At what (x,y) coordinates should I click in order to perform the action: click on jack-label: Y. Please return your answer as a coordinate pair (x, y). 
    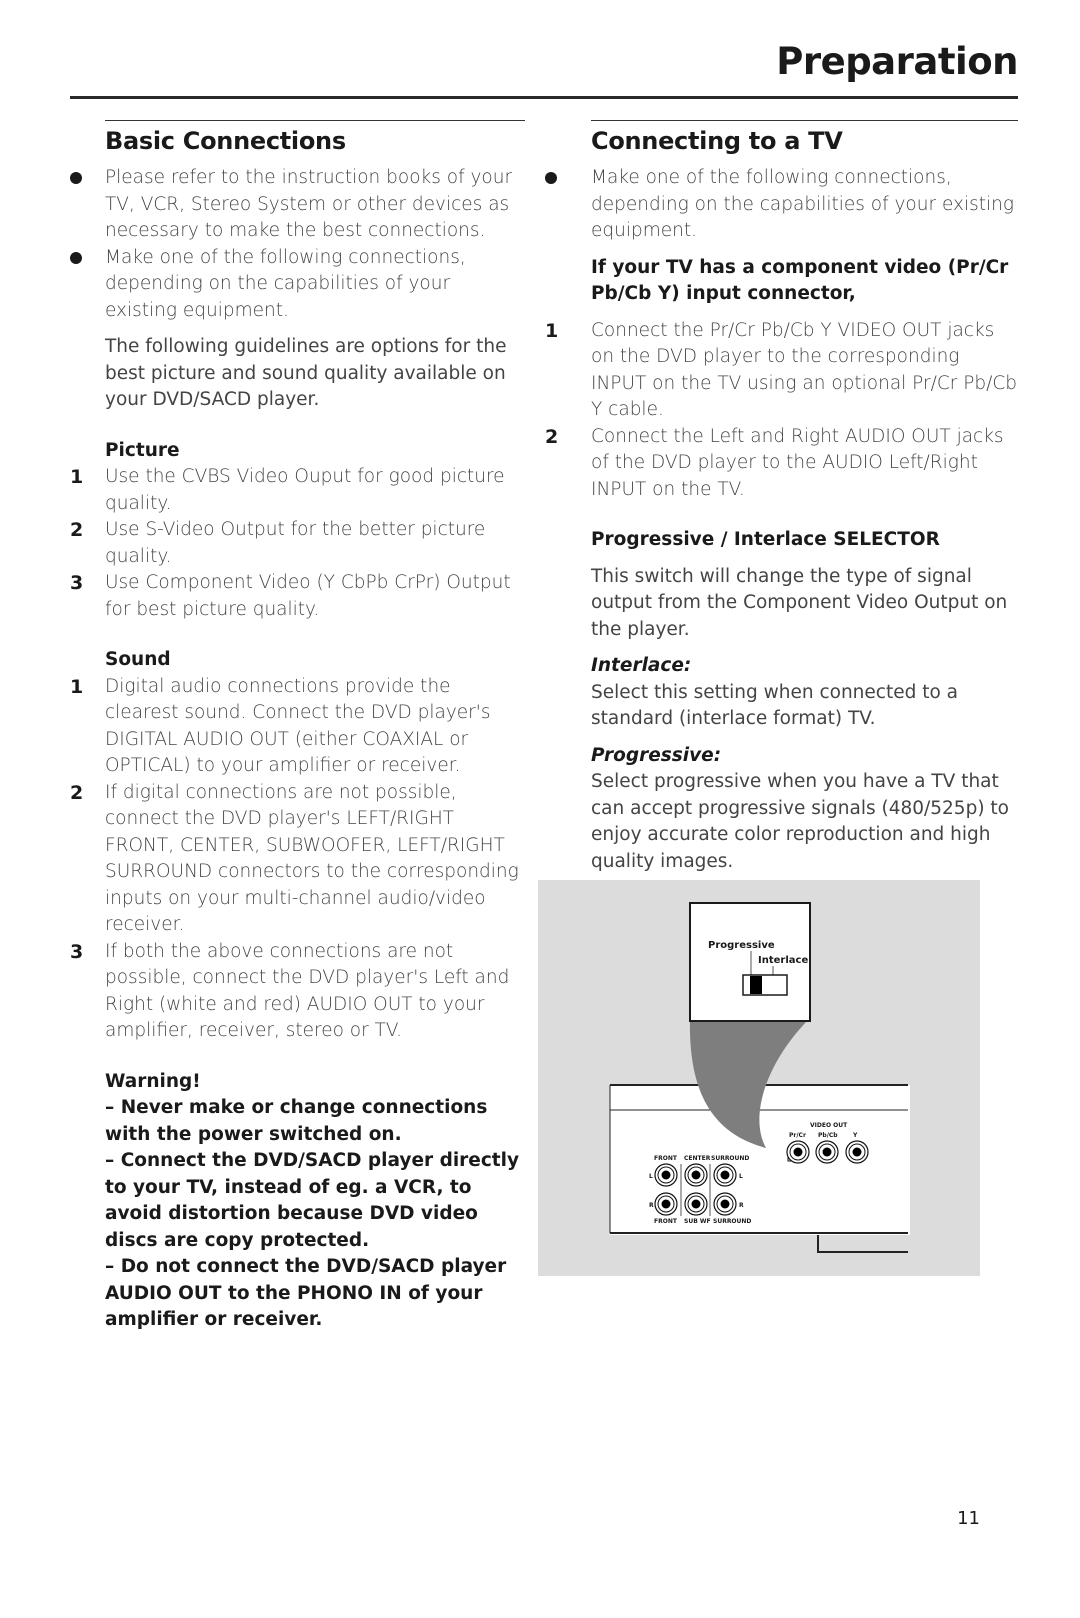
    Looking at the image, I should click on (855, 1135).